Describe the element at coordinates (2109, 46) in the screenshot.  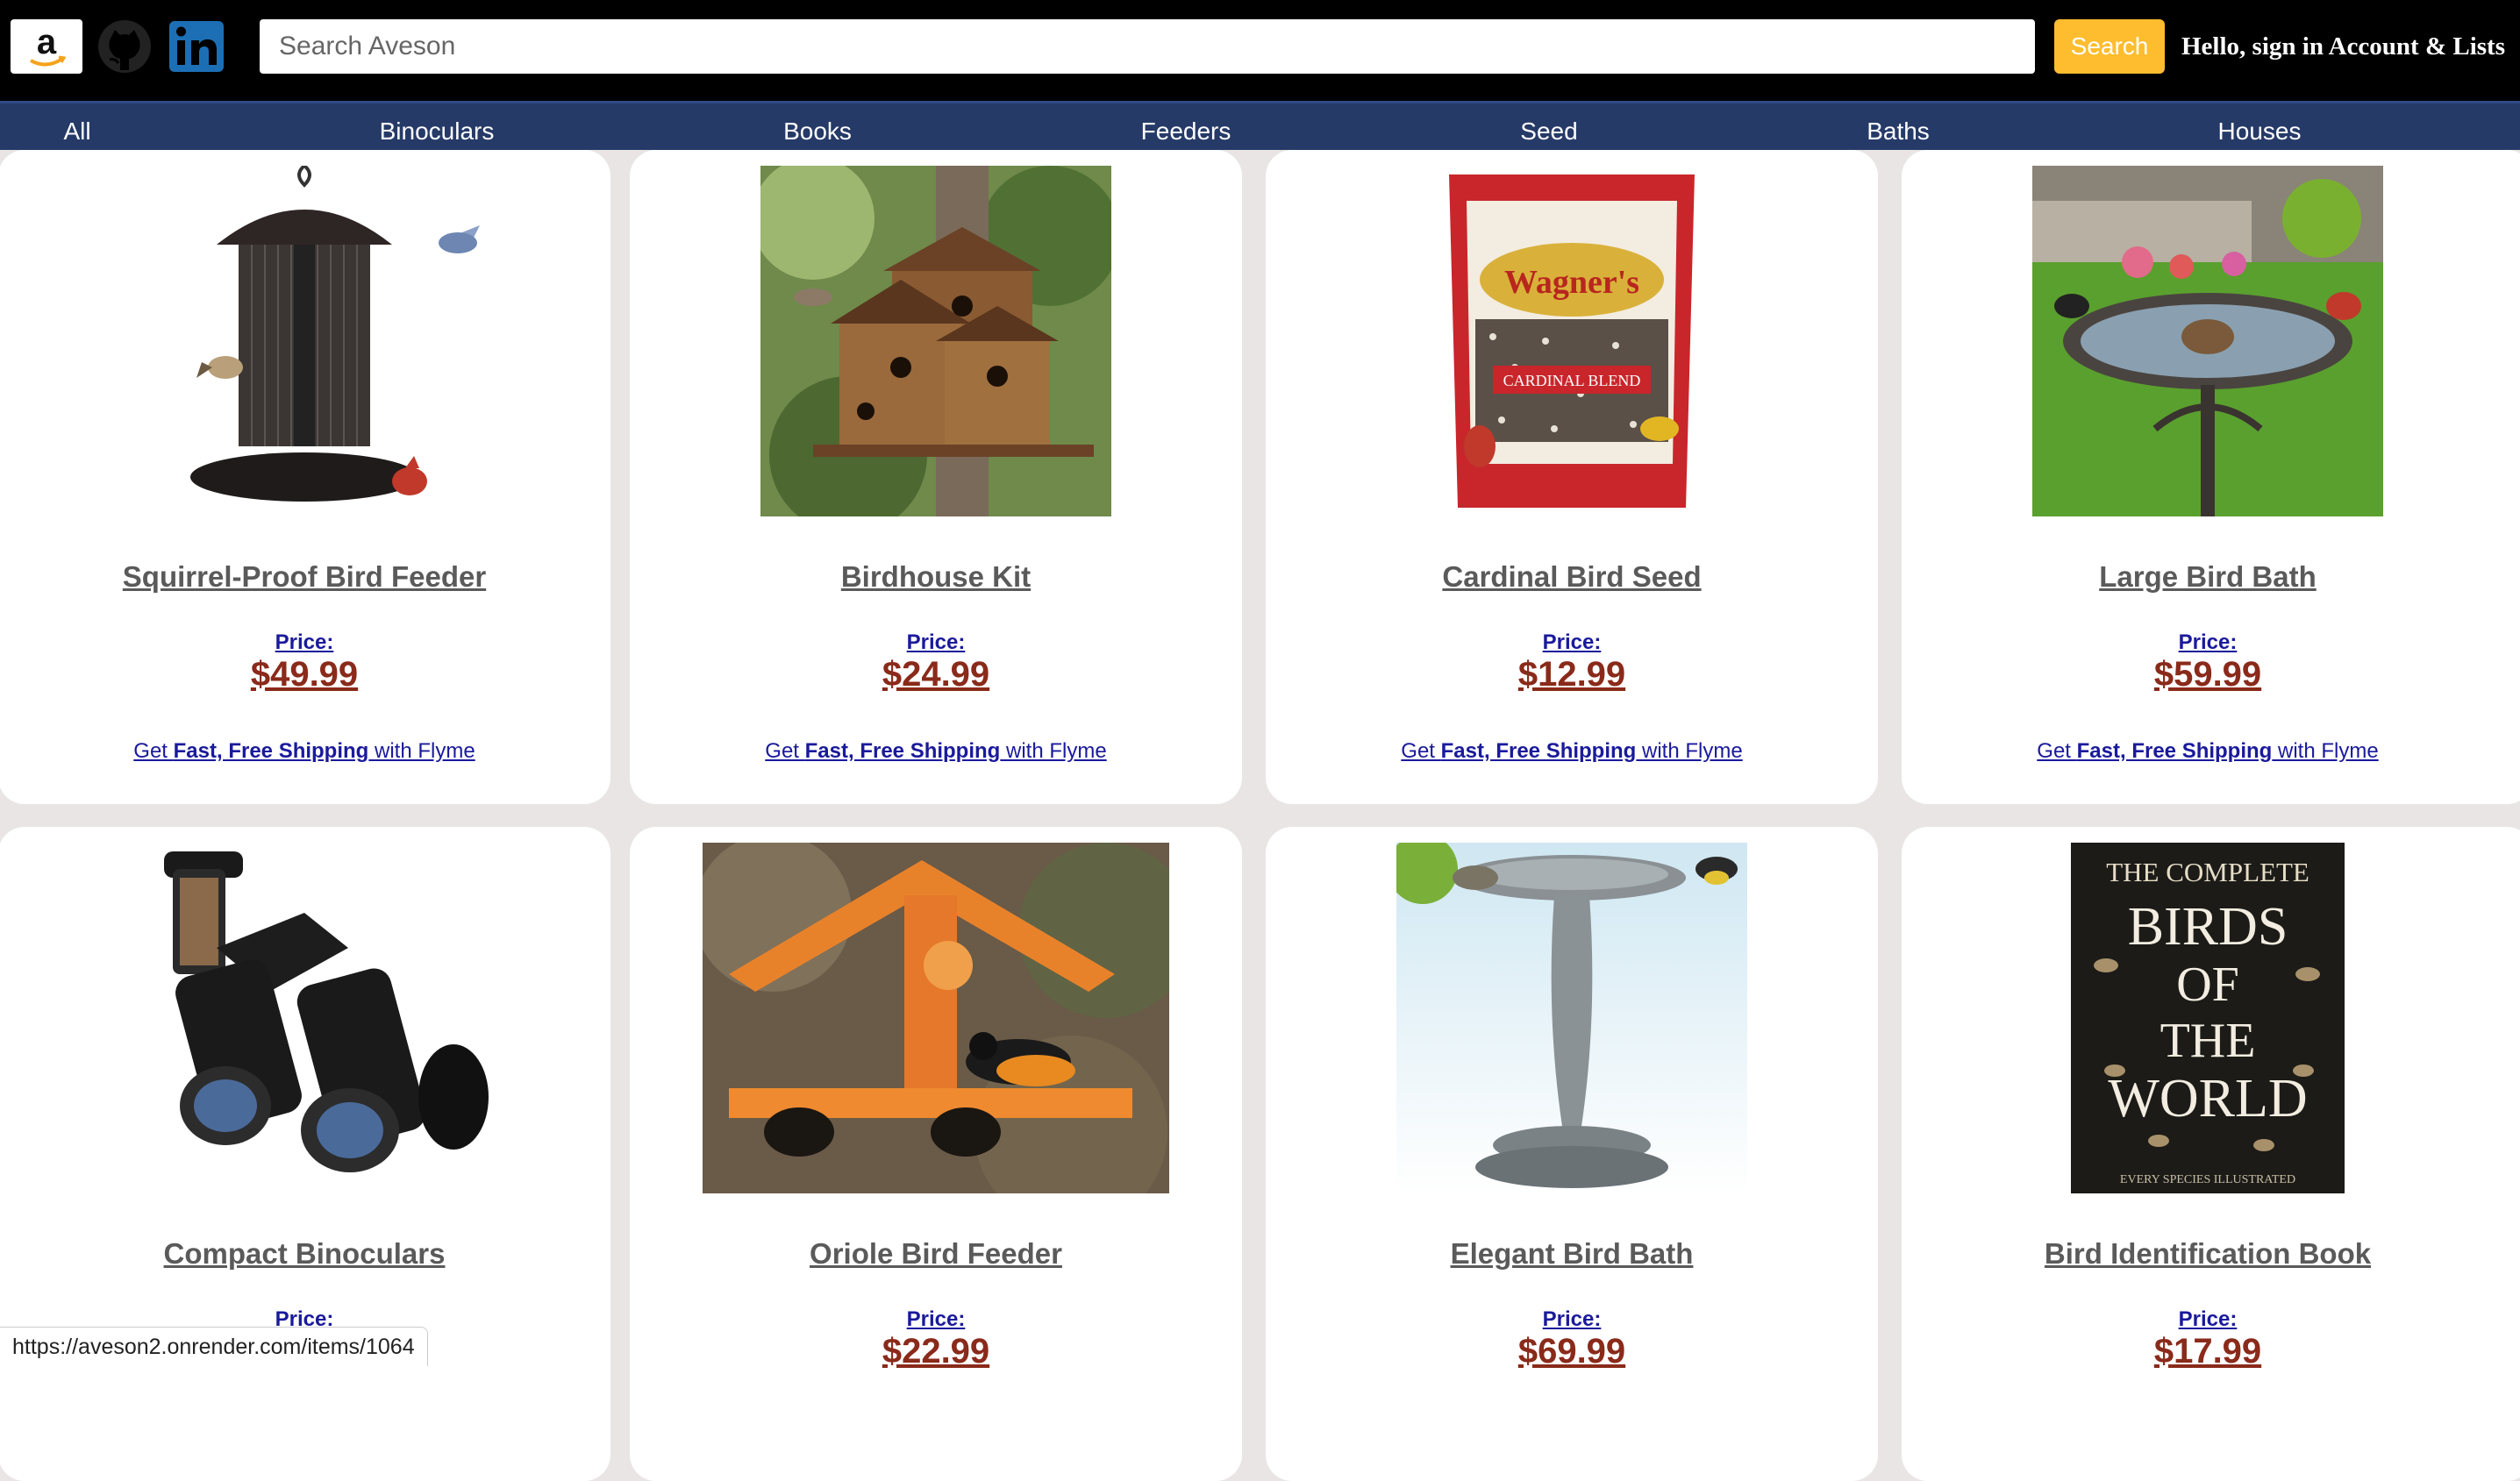
I see `search-button: Search` at that location.